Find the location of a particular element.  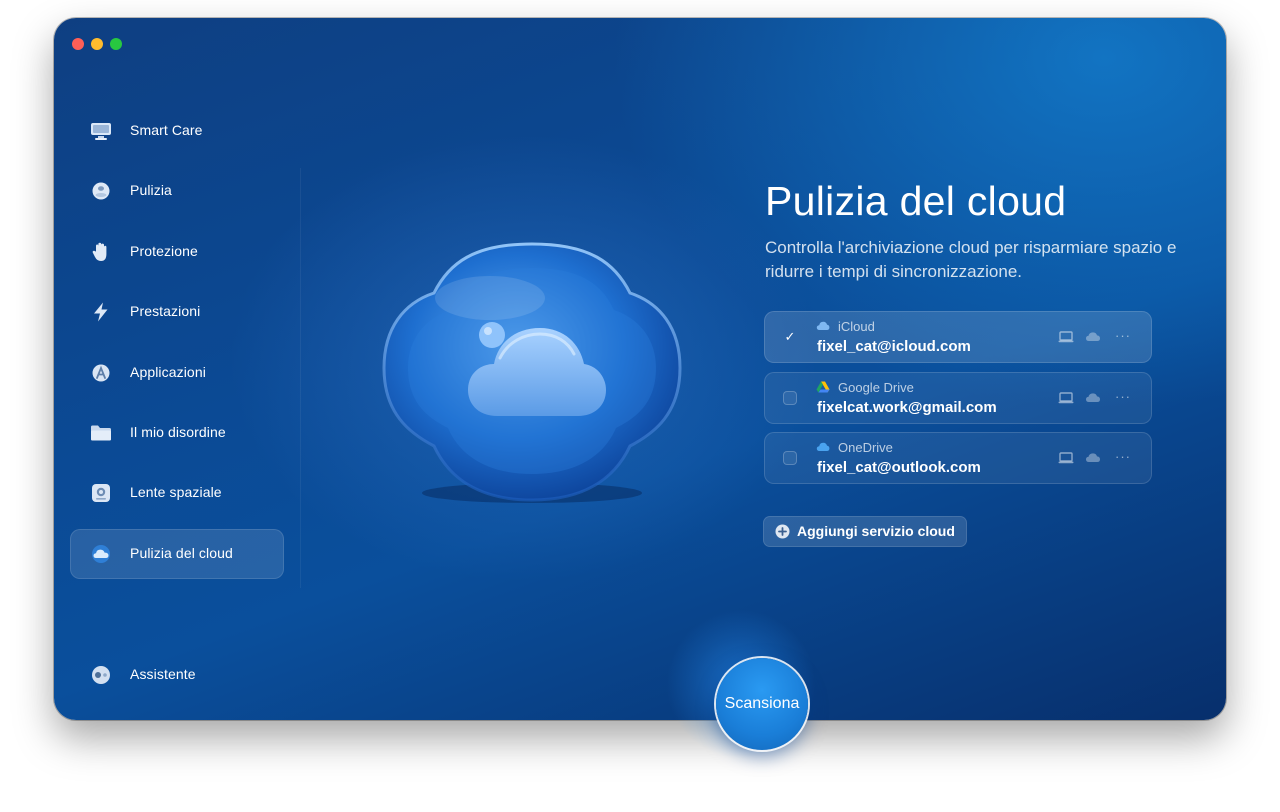

space-lens-icon is located at coordinates (101, 493).